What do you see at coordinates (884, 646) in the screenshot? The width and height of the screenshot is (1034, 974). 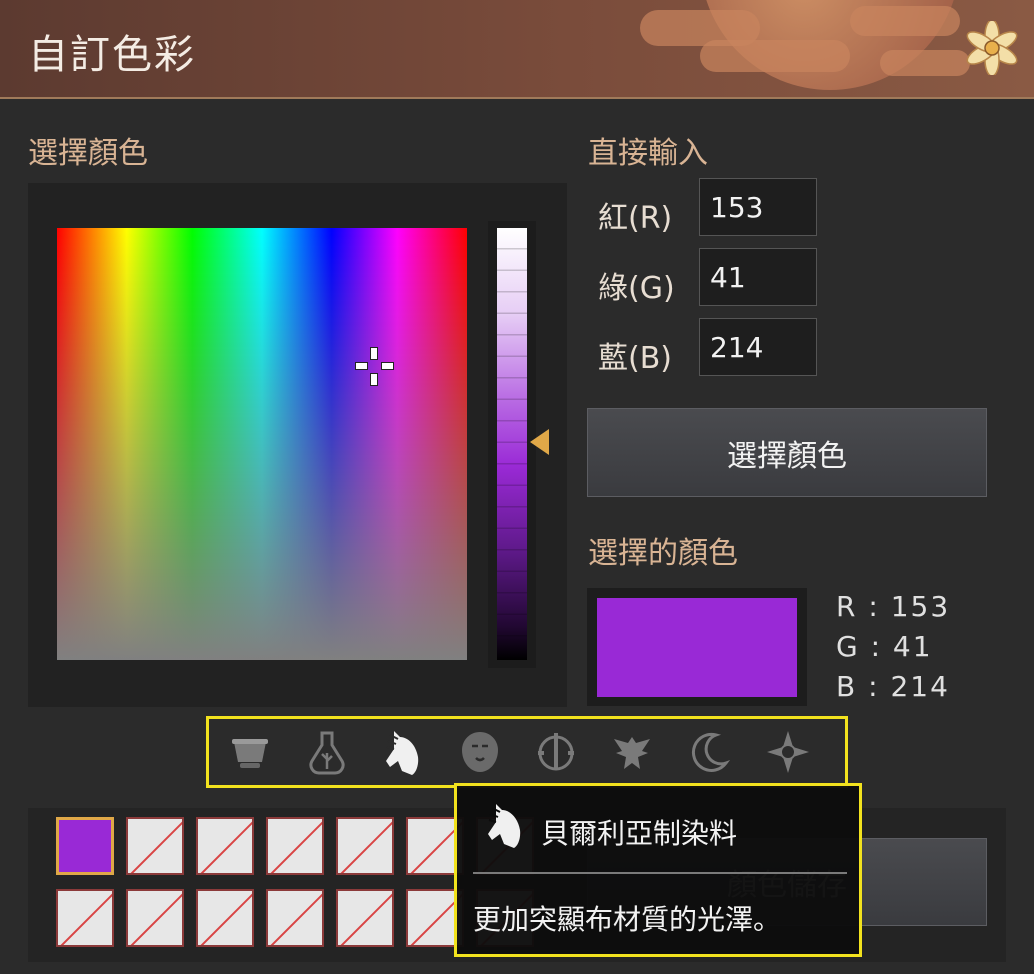 I see `g-readout: G : 41` at bounding box center [884, 646].